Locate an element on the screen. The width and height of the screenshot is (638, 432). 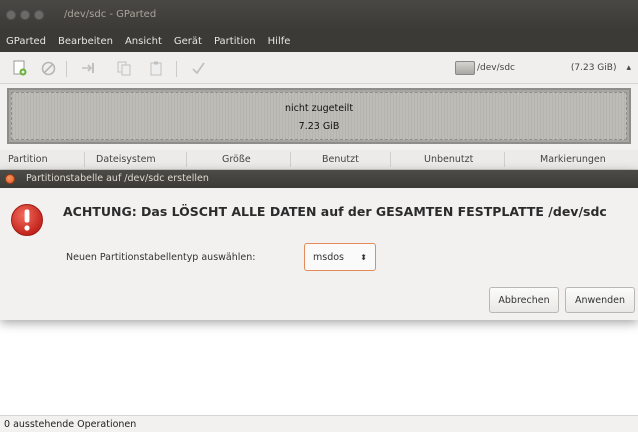
dialog-titlebar: Partitionstabelle auf /dev/sdc erstellen is located at coordinates (319, 179).